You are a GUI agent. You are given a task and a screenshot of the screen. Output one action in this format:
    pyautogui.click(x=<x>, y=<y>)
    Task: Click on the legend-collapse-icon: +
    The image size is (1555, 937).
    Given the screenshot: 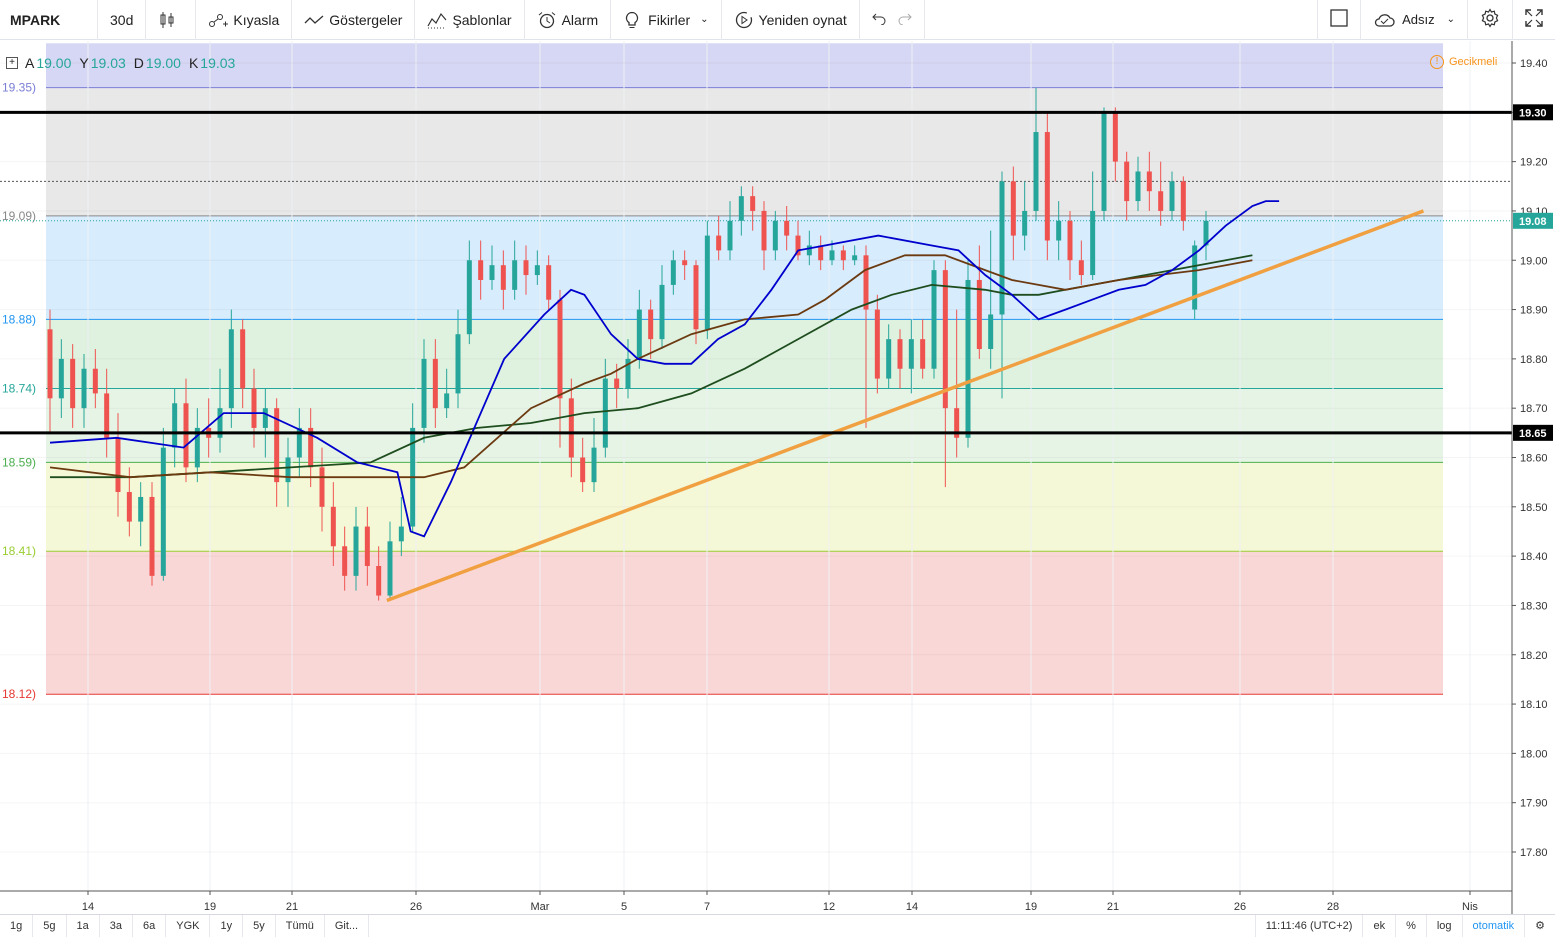 What is the action you would take?
    pyautogui.click(x=12, y=63)
    